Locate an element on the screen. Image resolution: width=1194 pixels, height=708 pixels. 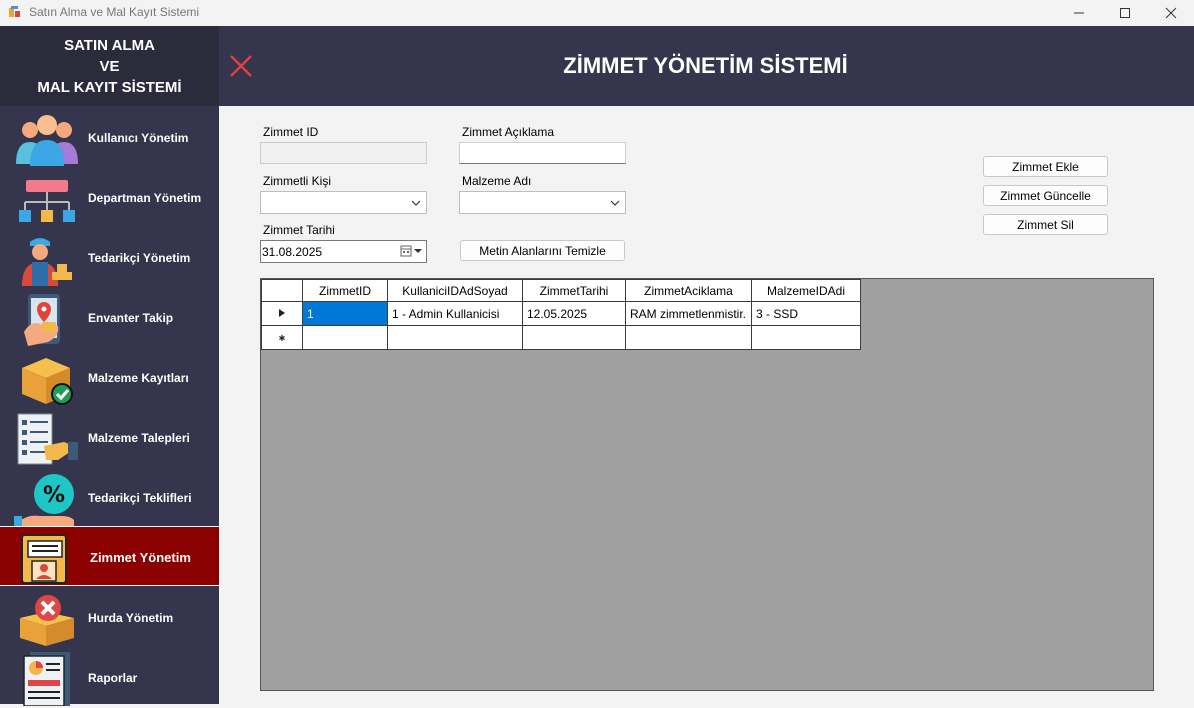
sidebar-item-malzeme-kayitlari: Malzeme Kayıtları is located at coordinates (109, 378).